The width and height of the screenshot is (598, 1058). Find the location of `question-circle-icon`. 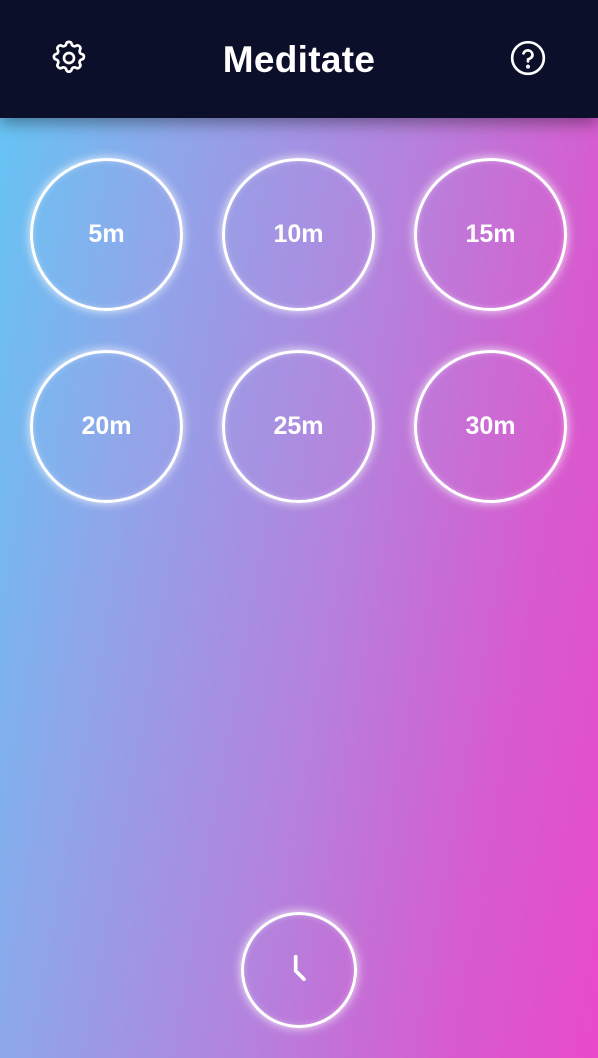

question-circle-icon is located at coordinates (528, 58).